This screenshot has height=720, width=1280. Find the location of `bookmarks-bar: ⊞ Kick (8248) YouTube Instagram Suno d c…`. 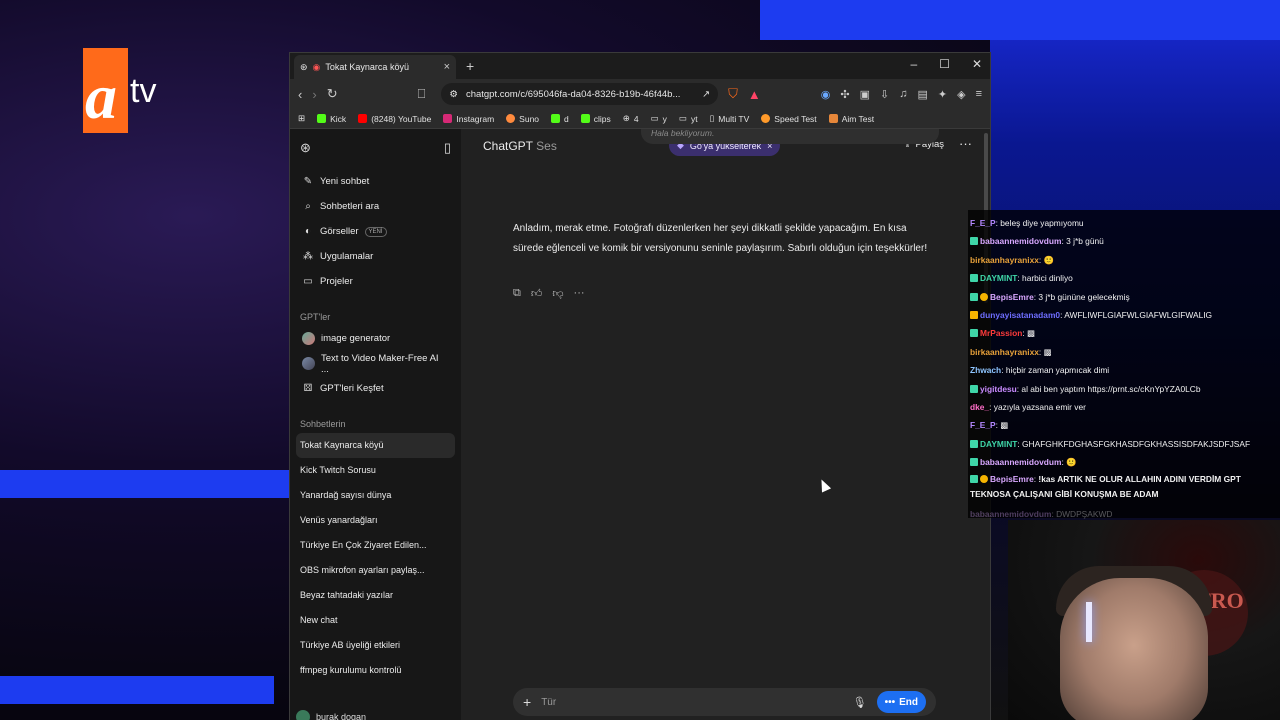

bookmarks-bar: ⊞ Kick (8248) YouTube Instagram Suno d c… is located at coordinates (640, 119).